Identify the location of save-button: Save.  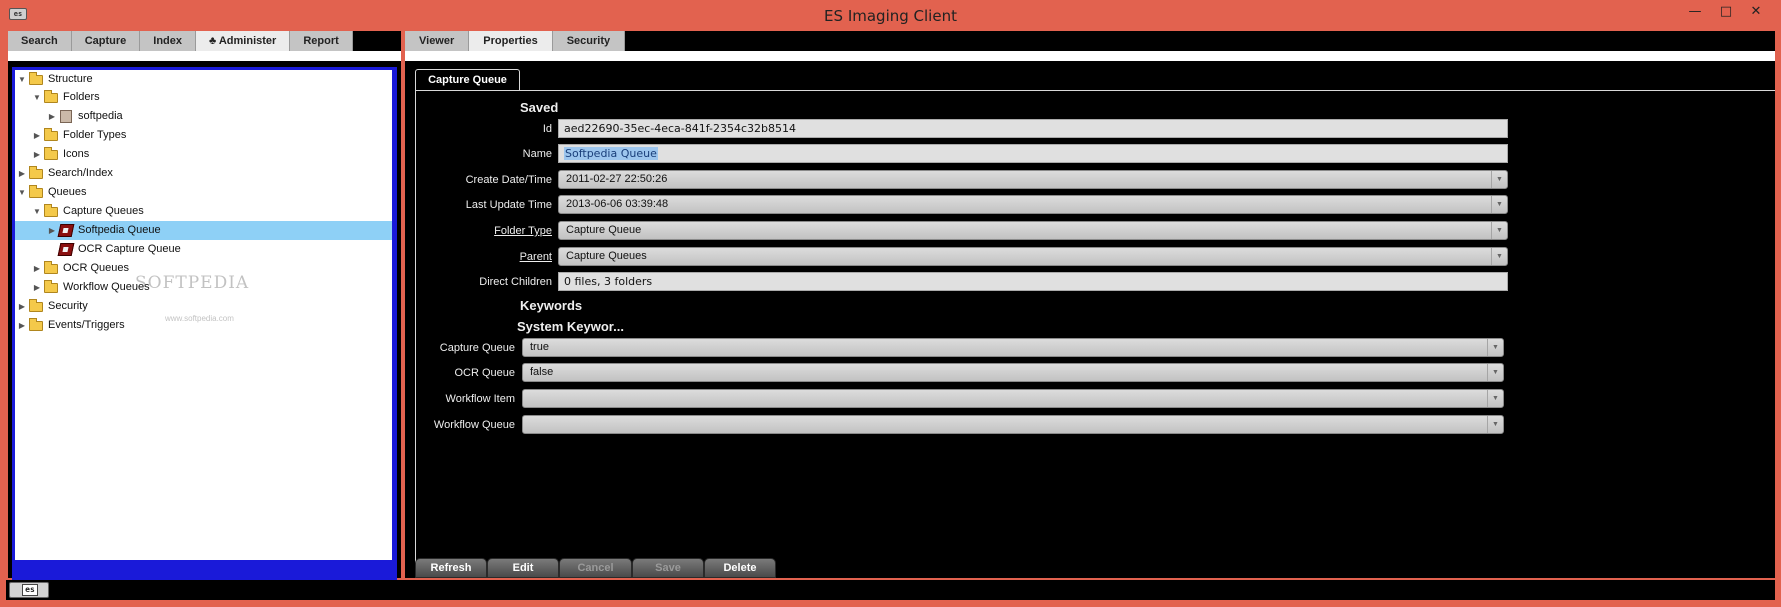
(668, 568).